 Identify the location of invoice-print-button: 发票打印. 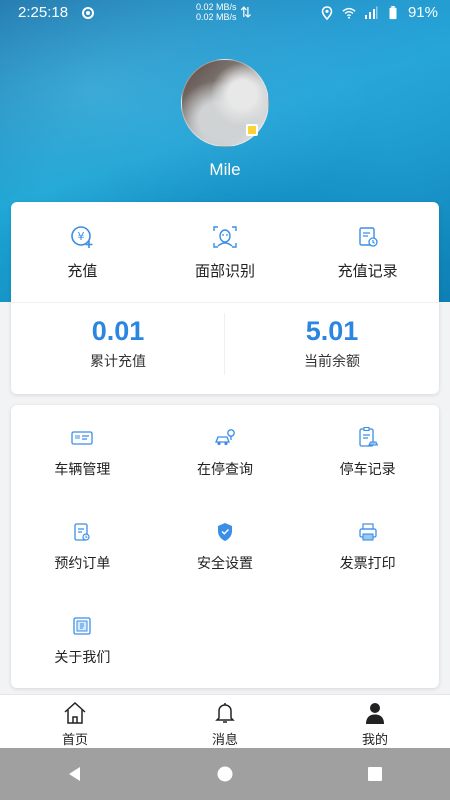
(367, 546).